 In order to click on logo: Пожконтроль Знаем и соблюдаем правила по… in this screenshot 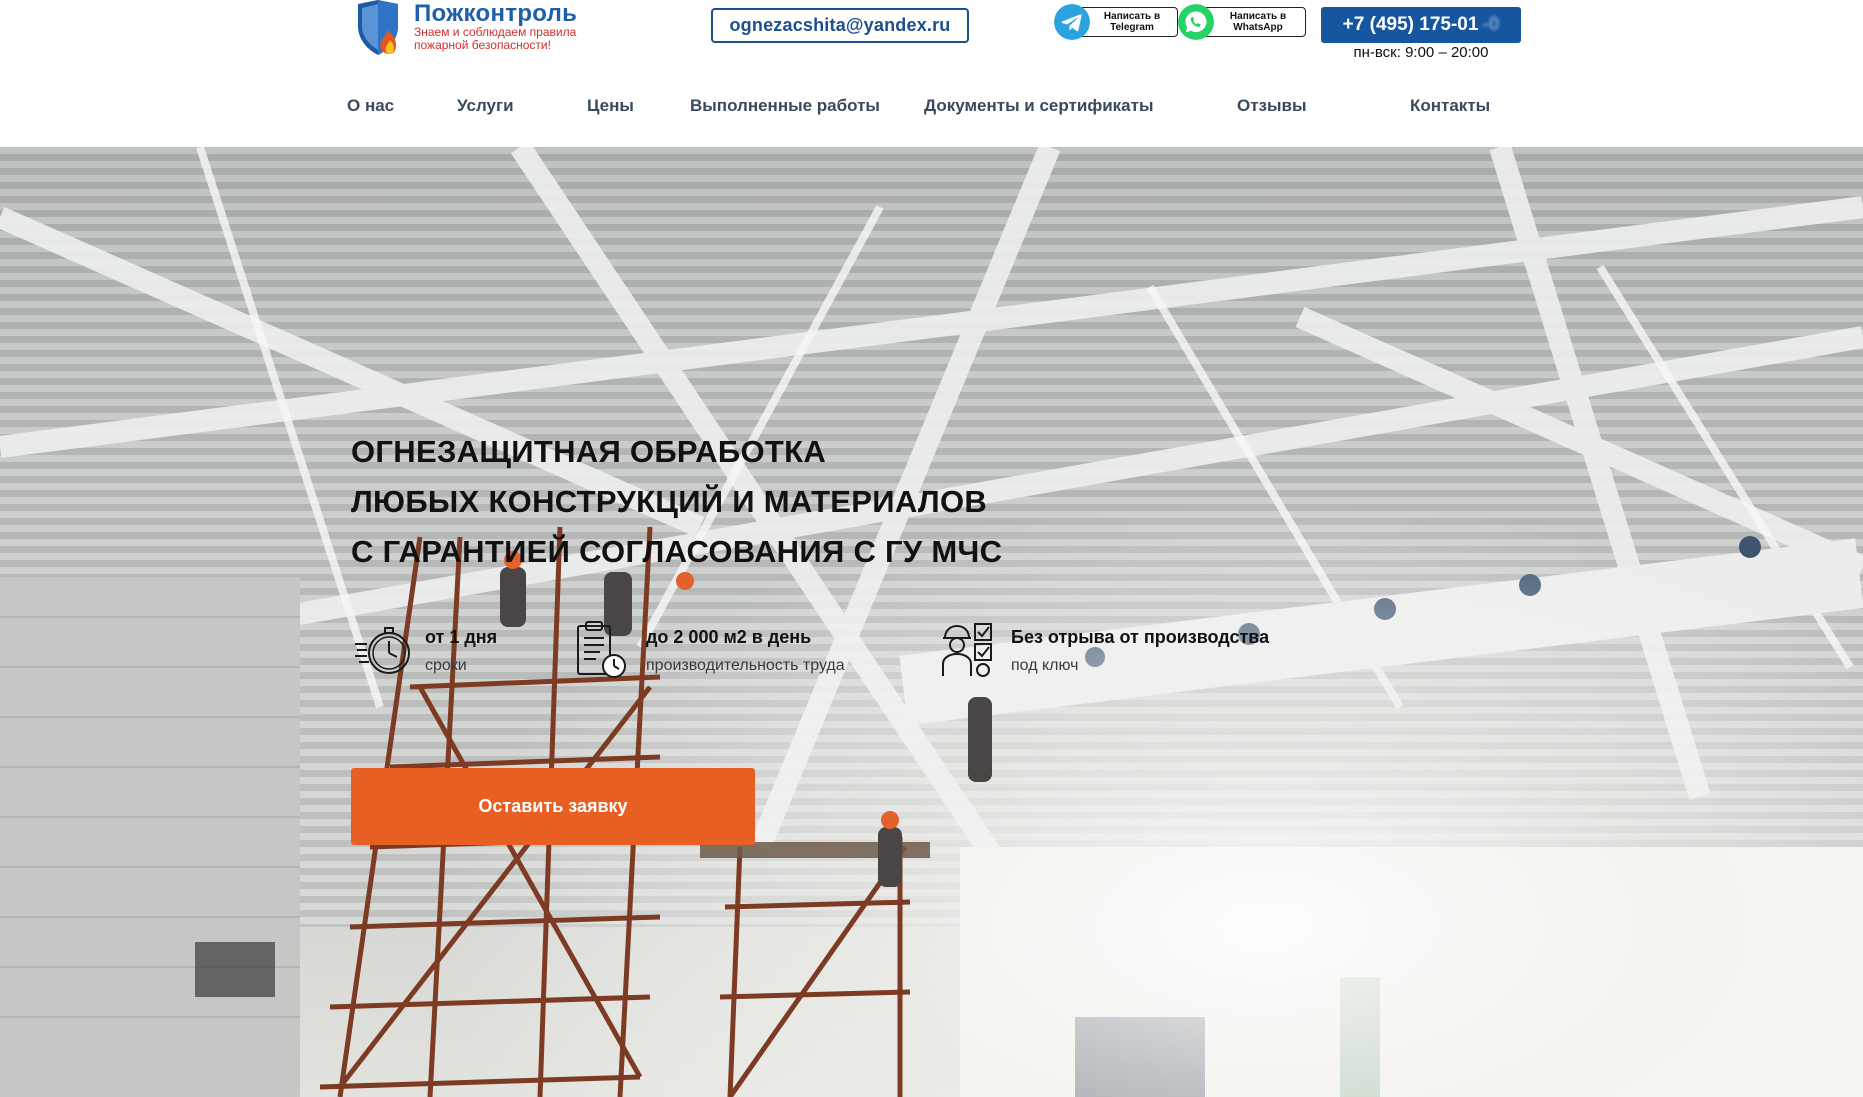, I will do `click(464, 28)`.